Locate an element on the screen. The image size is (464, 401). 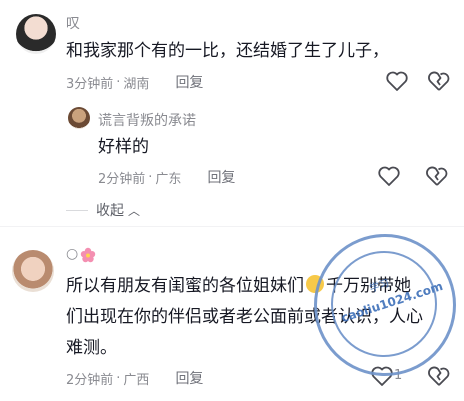
chevron-up-icon: ︿ is located at coordinates (134, 210).